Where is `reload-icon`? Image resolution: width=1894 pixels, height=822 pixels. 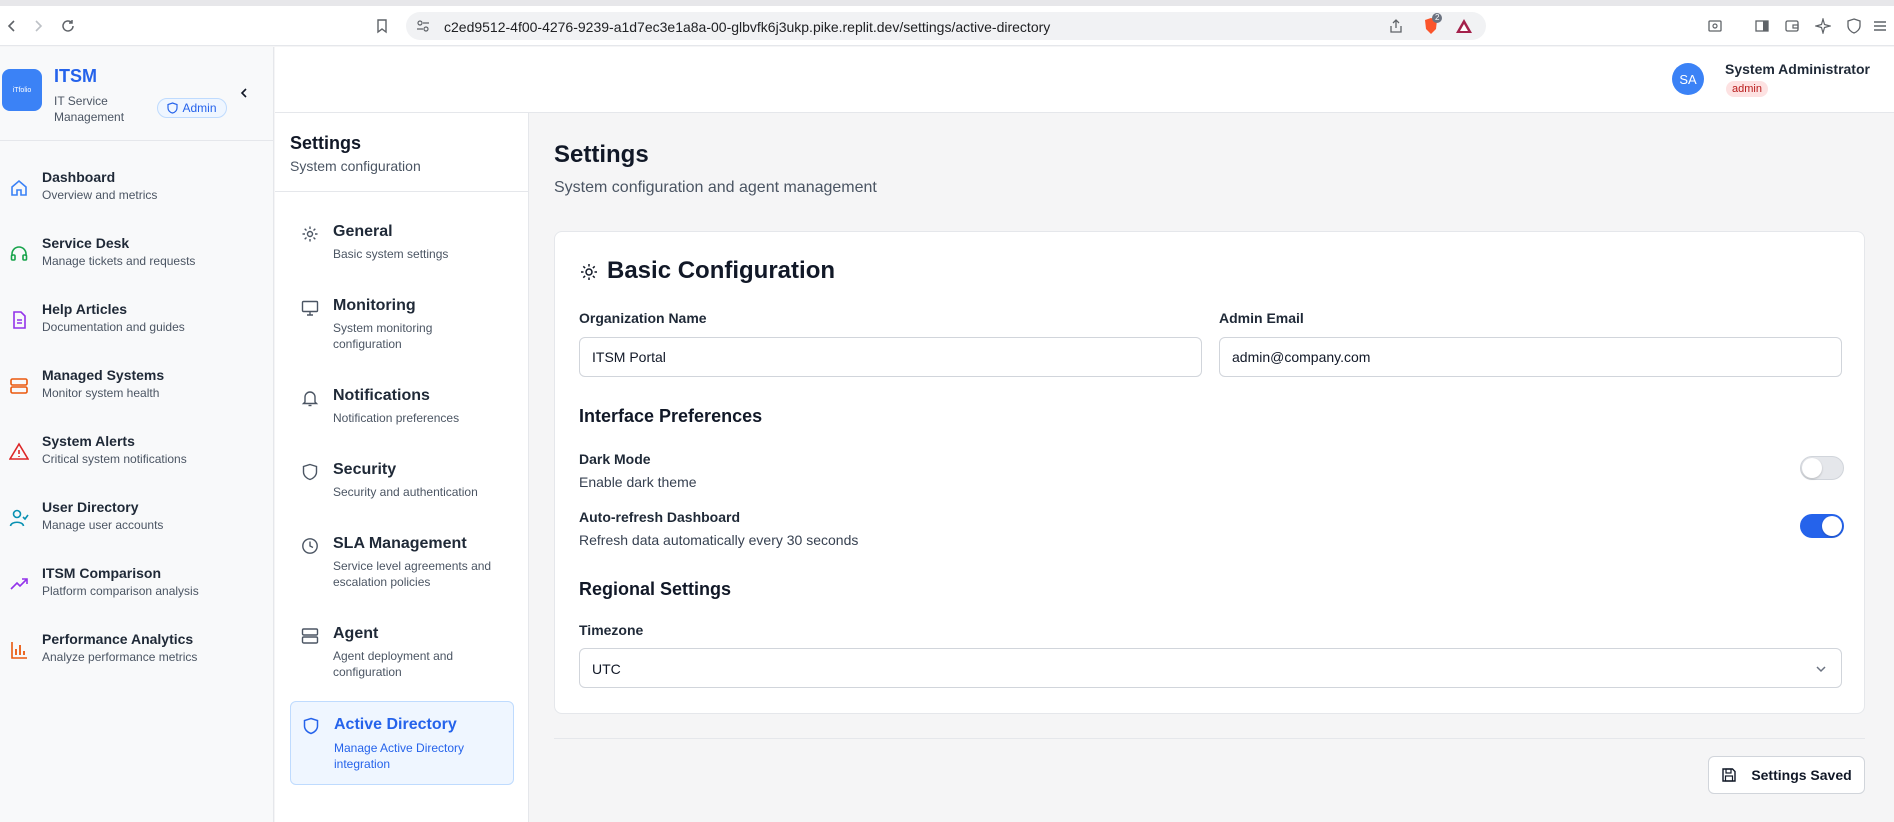
reload-icon is located at coordinates (68, 26).